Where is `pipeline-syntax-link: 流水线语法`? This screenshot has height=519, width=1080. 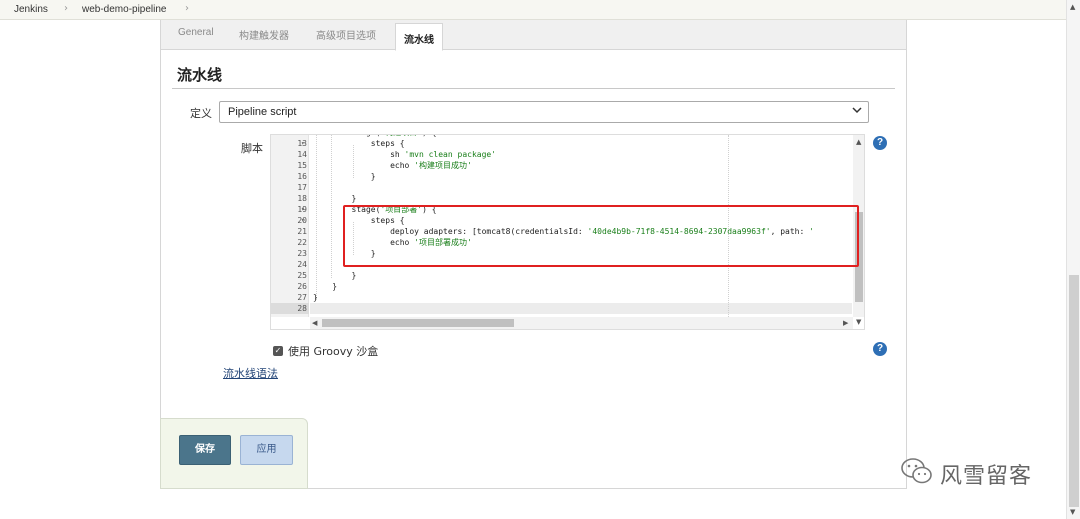
pipeline-syntax-link: 流水线语法 is located at coordinates (250, 373).